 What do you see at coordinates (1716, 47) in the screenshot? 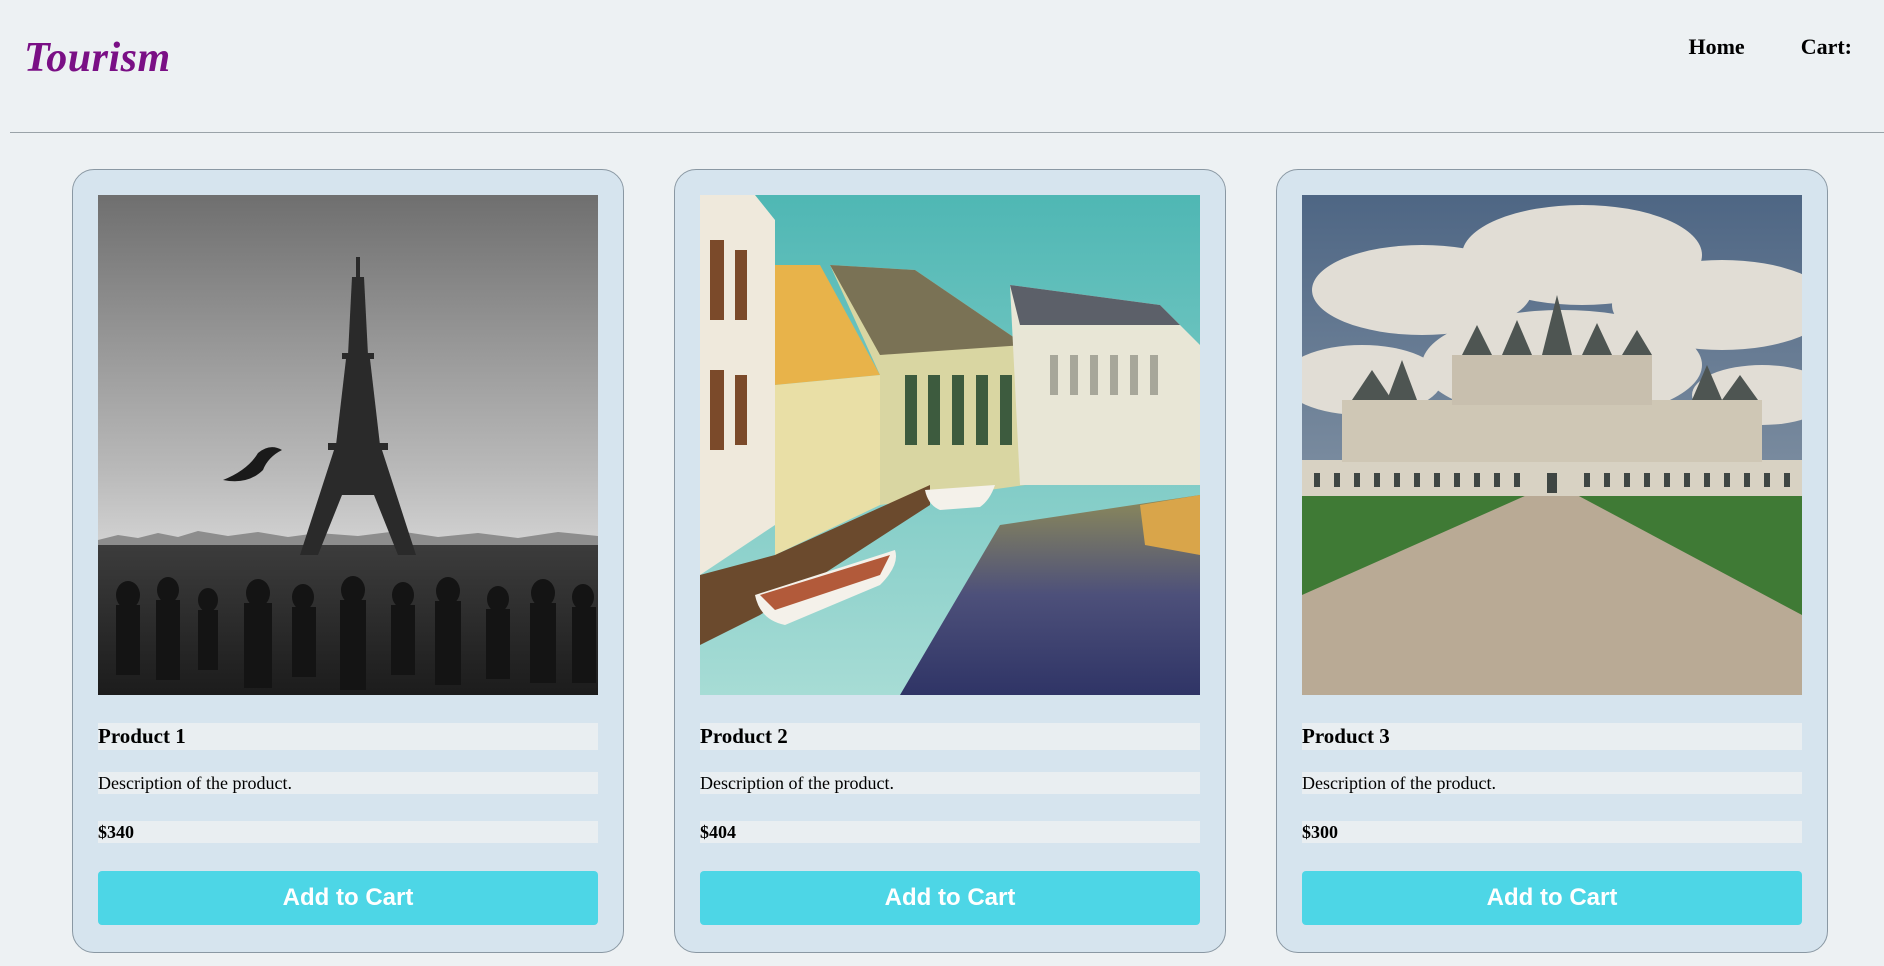
I see `nav-home-link: Home` at bounding box center [1716, 47].